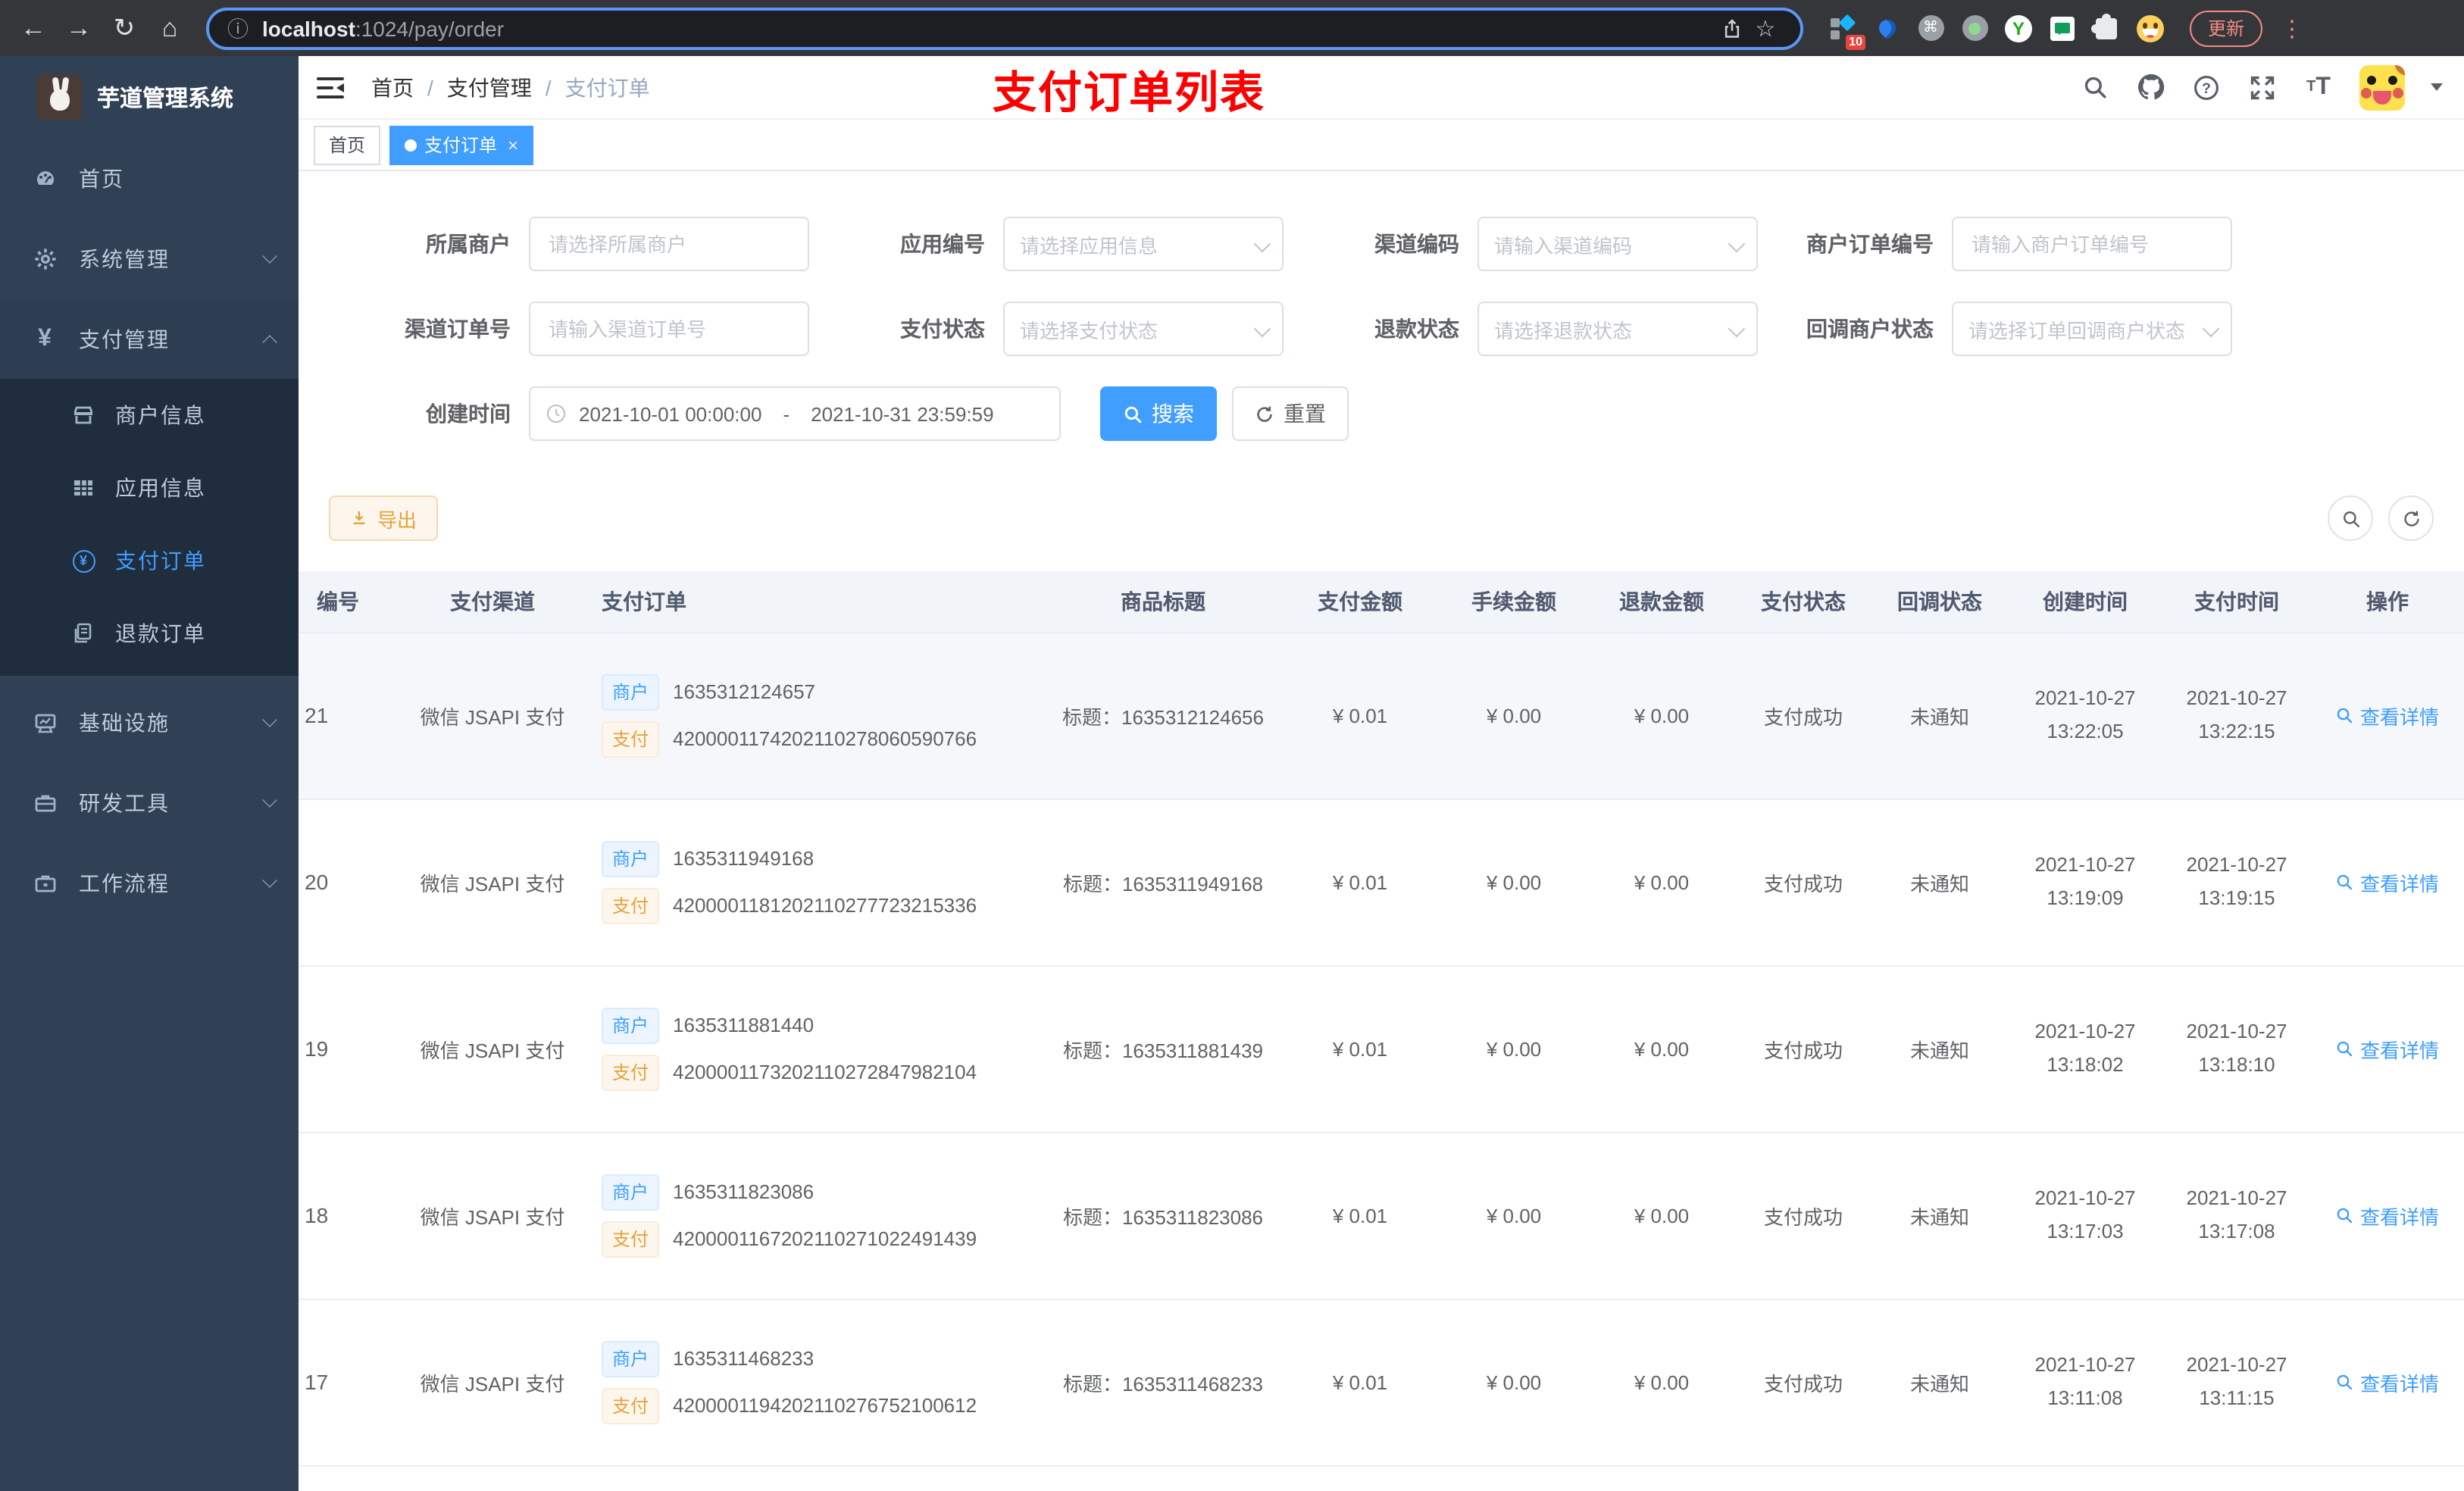 The width and height of the screenshot is (2464, 1491). What do you see at coordinates (33, 28) in the screenshot?
I see `back-icon: ←` at bounding box center [33, 28].